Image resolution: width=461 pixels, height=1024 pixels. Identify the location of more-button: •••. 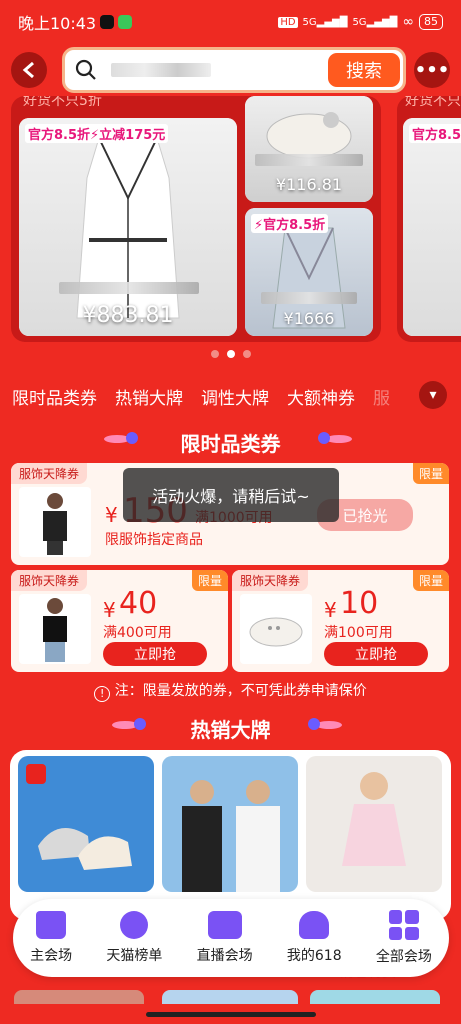
(432, 70).